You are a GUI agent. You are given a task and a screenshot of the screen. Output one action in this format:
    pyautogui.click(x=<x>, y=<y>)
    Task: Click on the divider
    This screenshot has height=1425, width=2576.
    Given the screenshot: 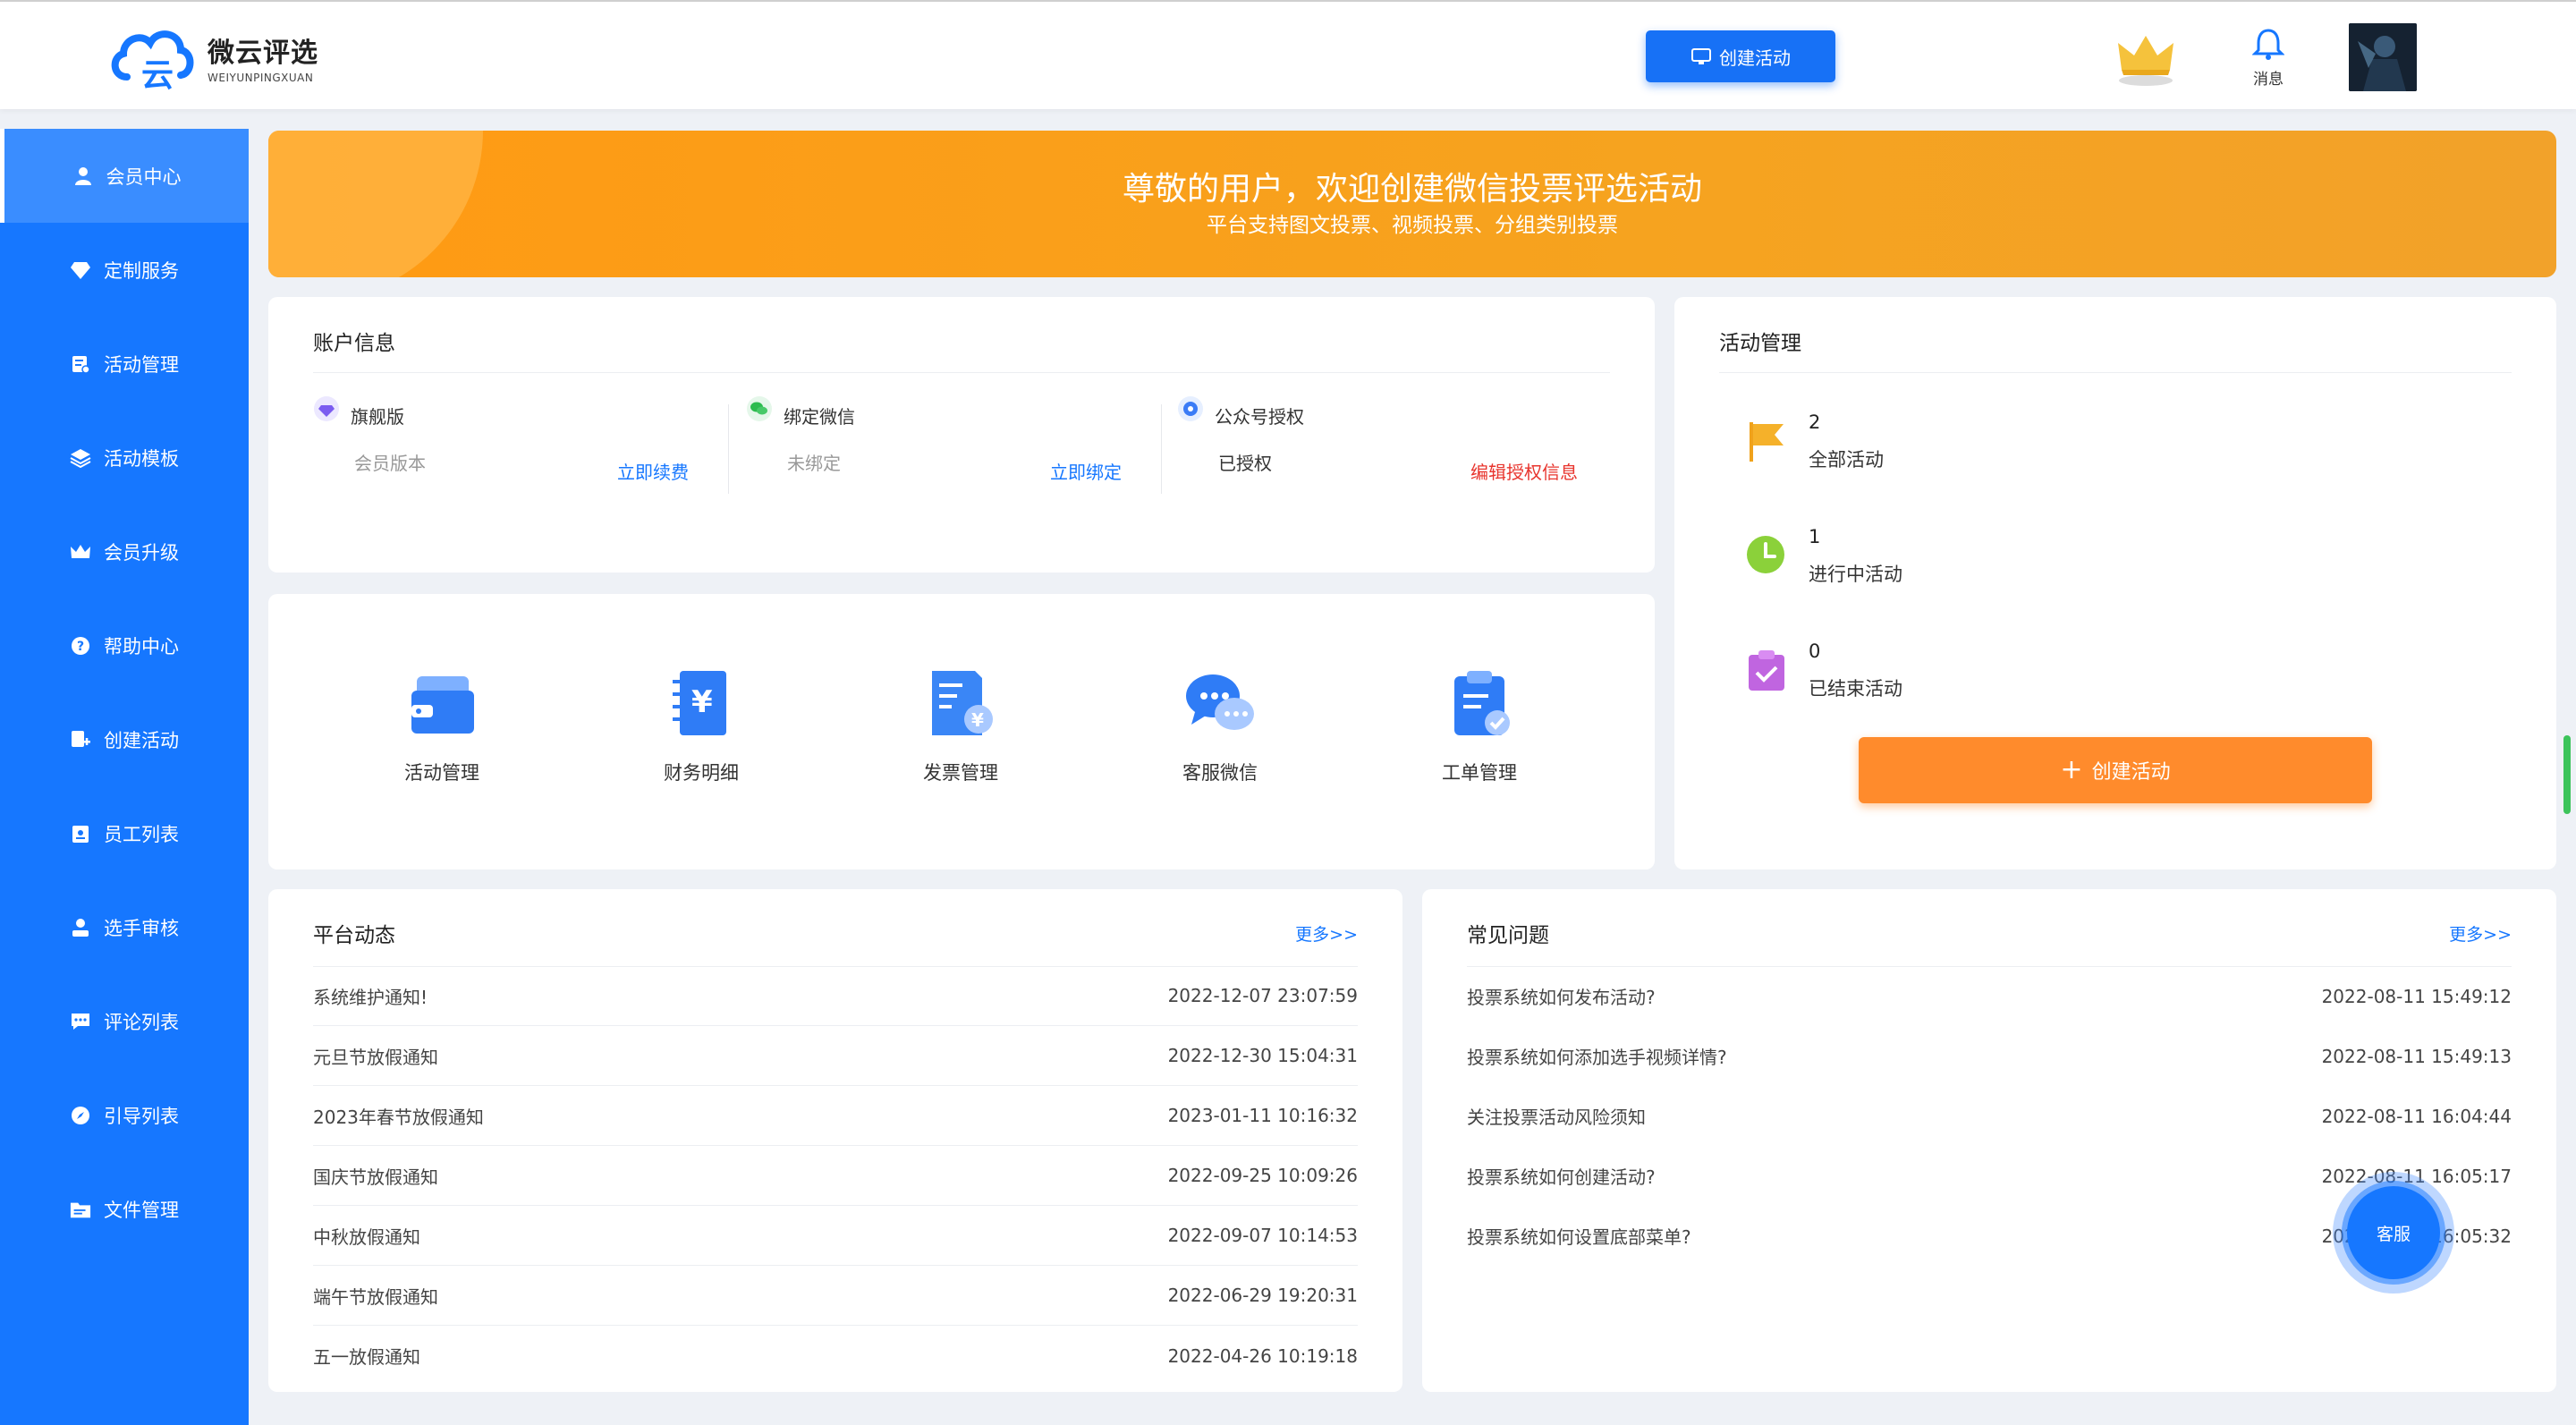 What is the action you would take?
    pyautogui.click(x=961, y=373)
    